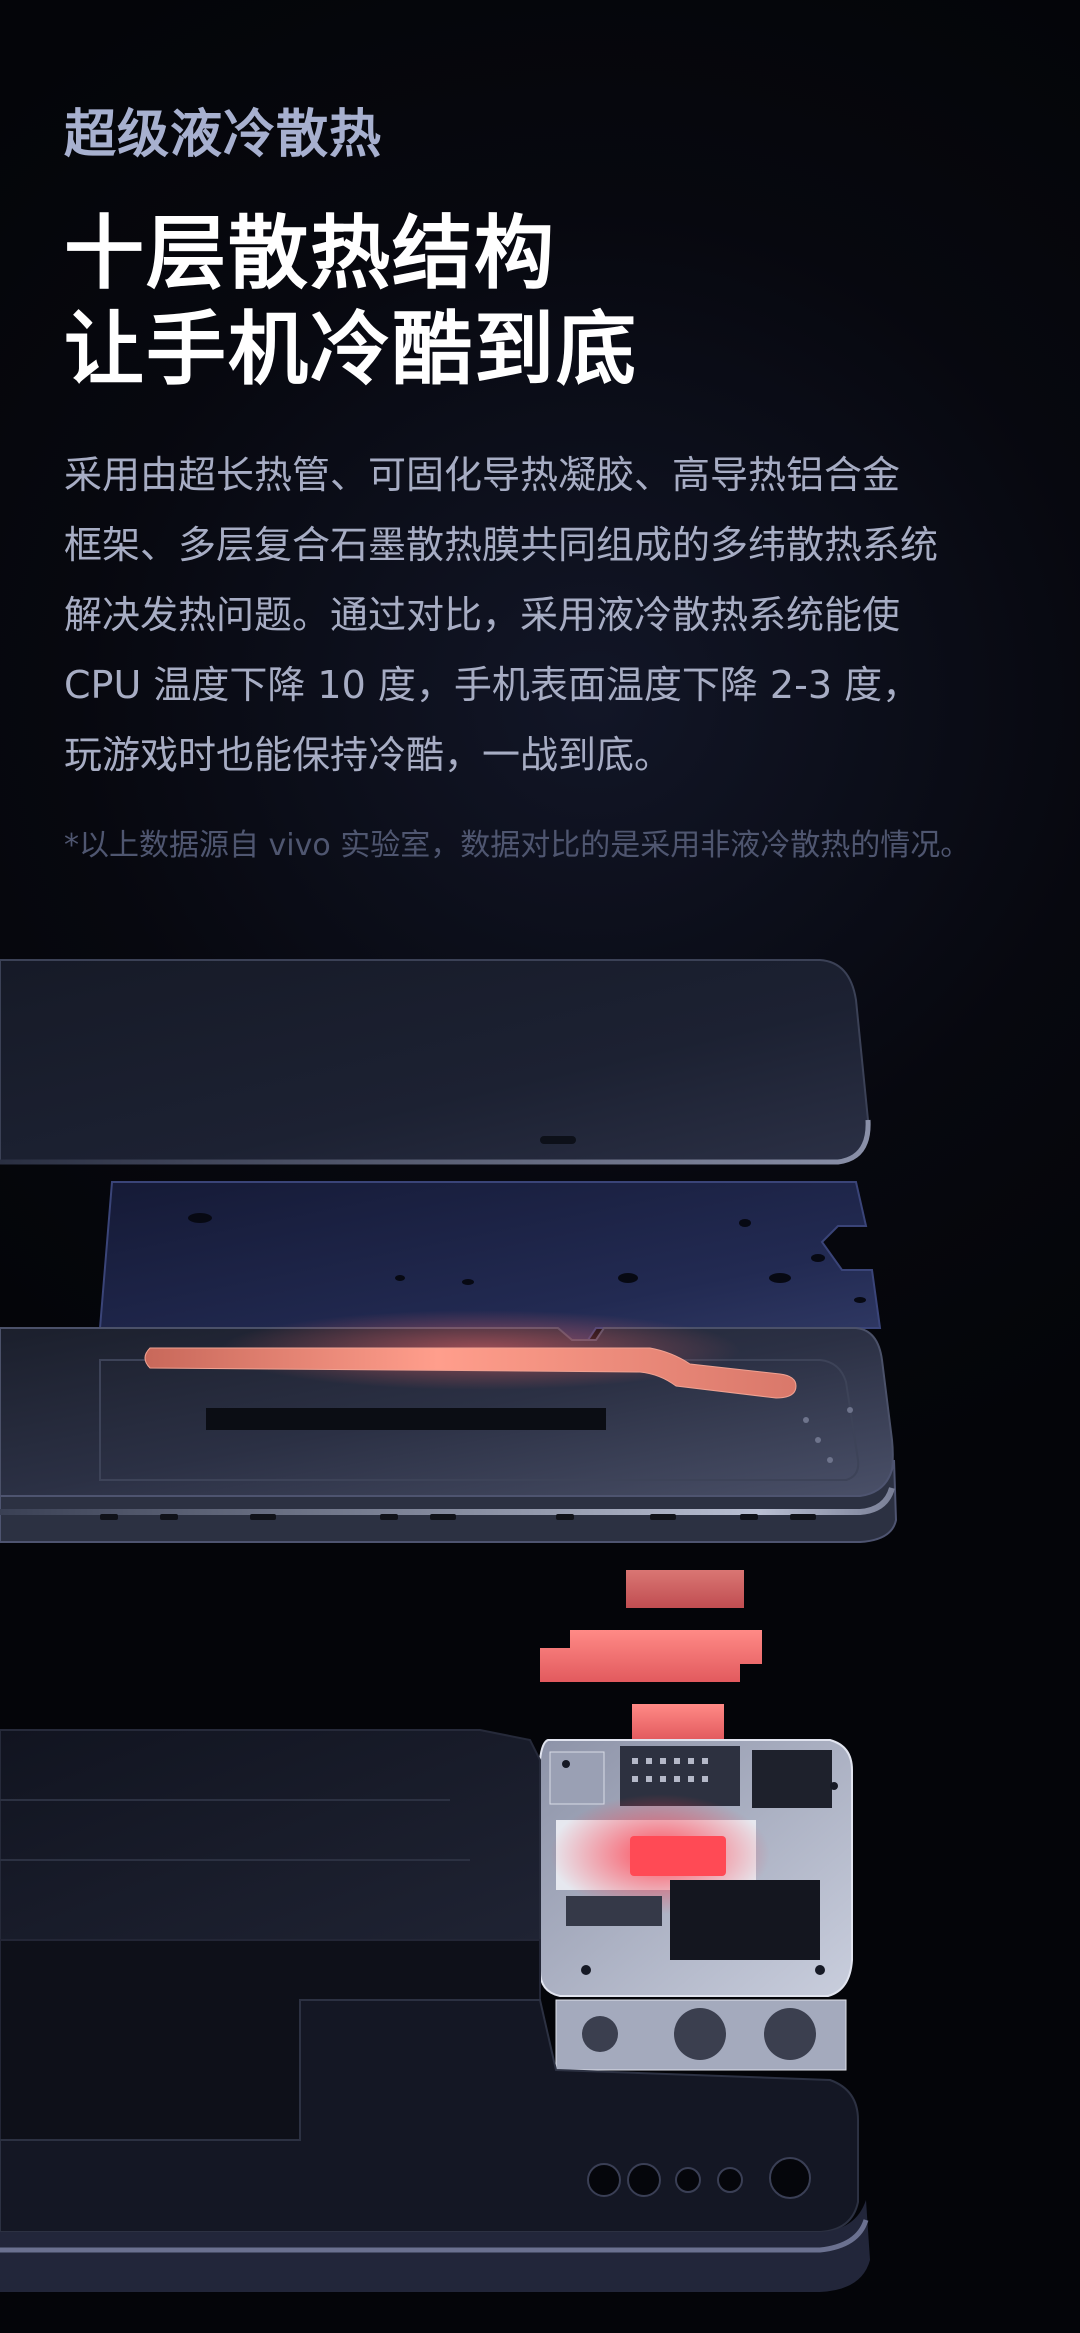 The height and width of the screenshot is (2333, 1080). Describe the element at coordinates (517, 845) in the screenshot. I see `data-source-footnote: *以上数据源自 vivo 实验室，数据对比的是采用非液冷散热的情况。` at that location.